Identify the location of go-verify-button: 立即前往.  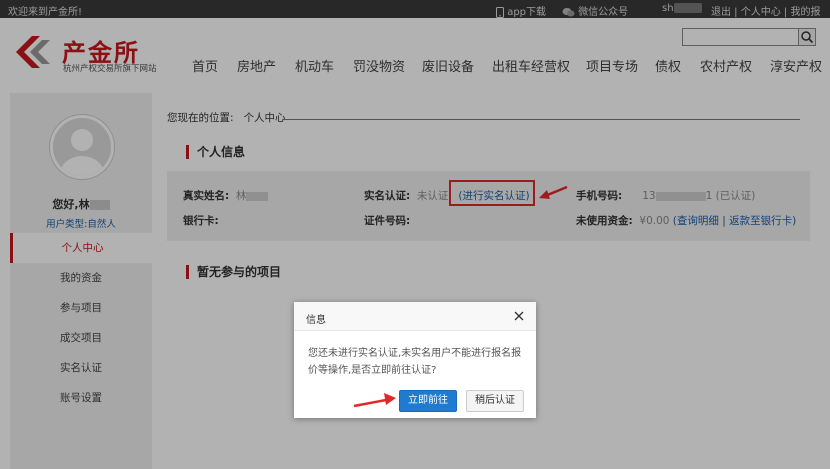
(428, 401).